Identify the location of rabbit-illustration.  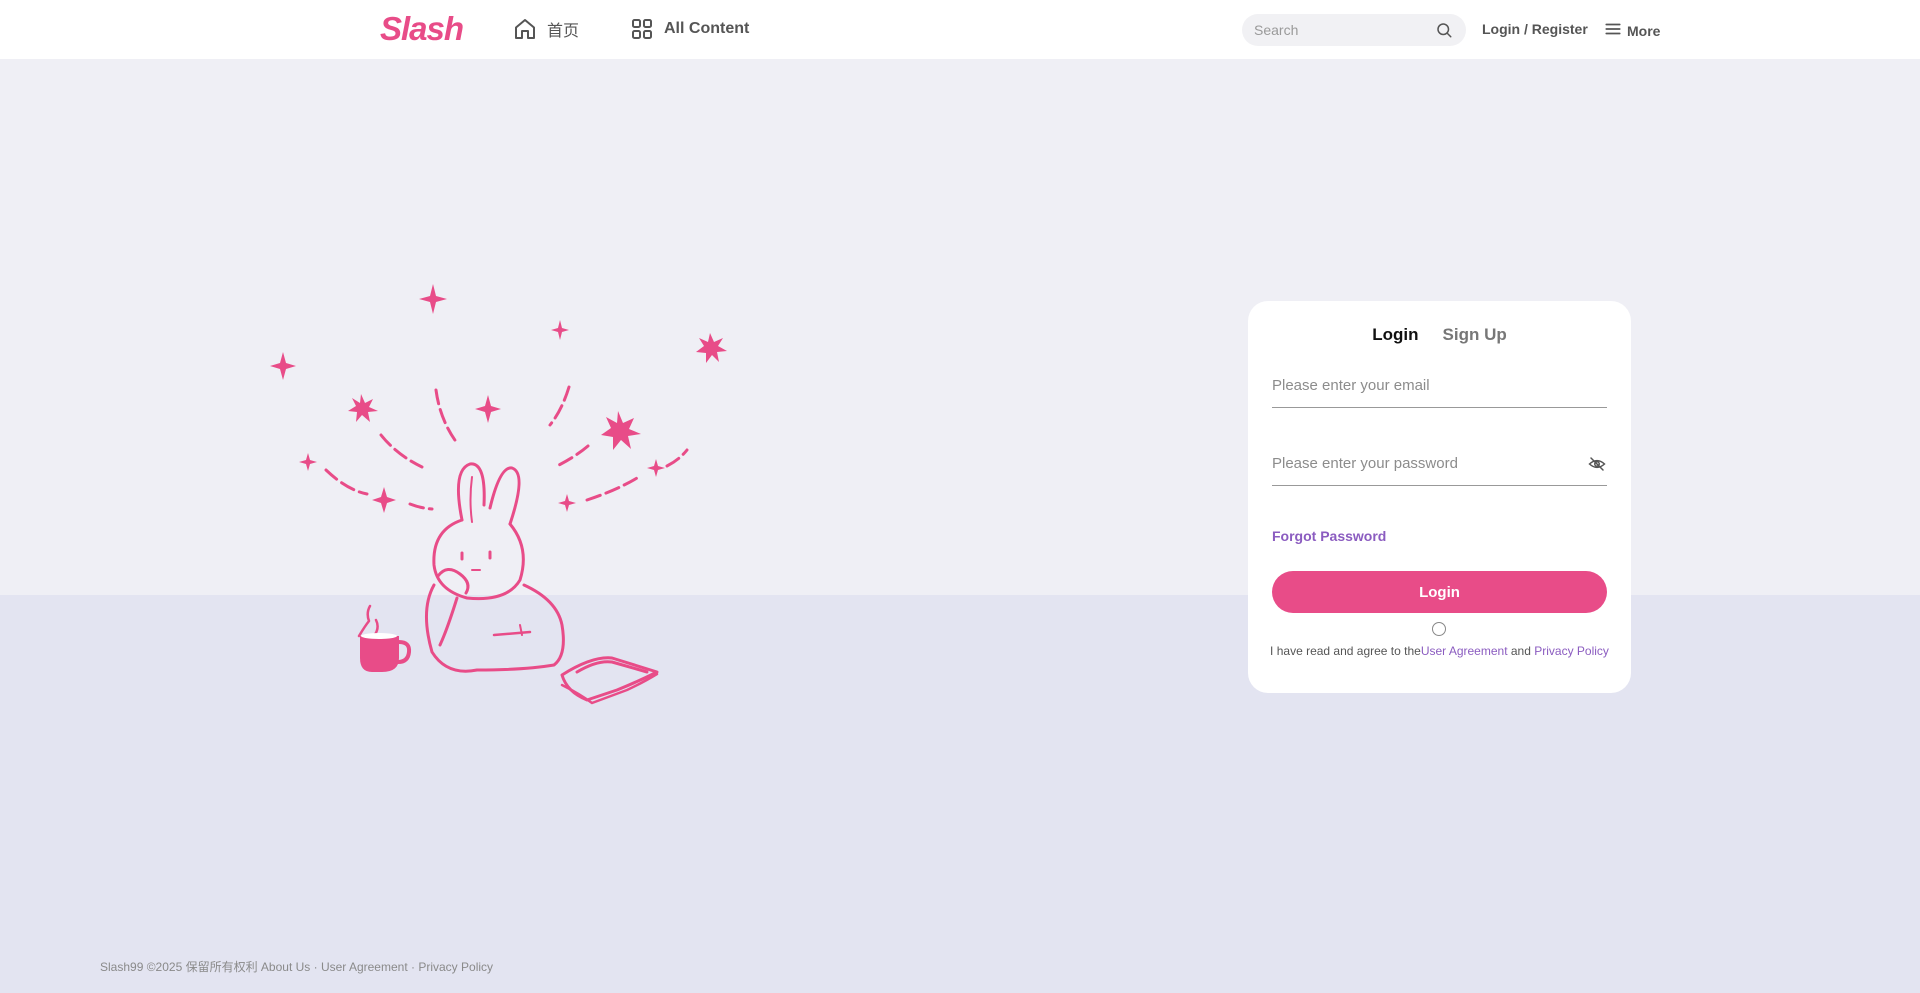
(497, 500).